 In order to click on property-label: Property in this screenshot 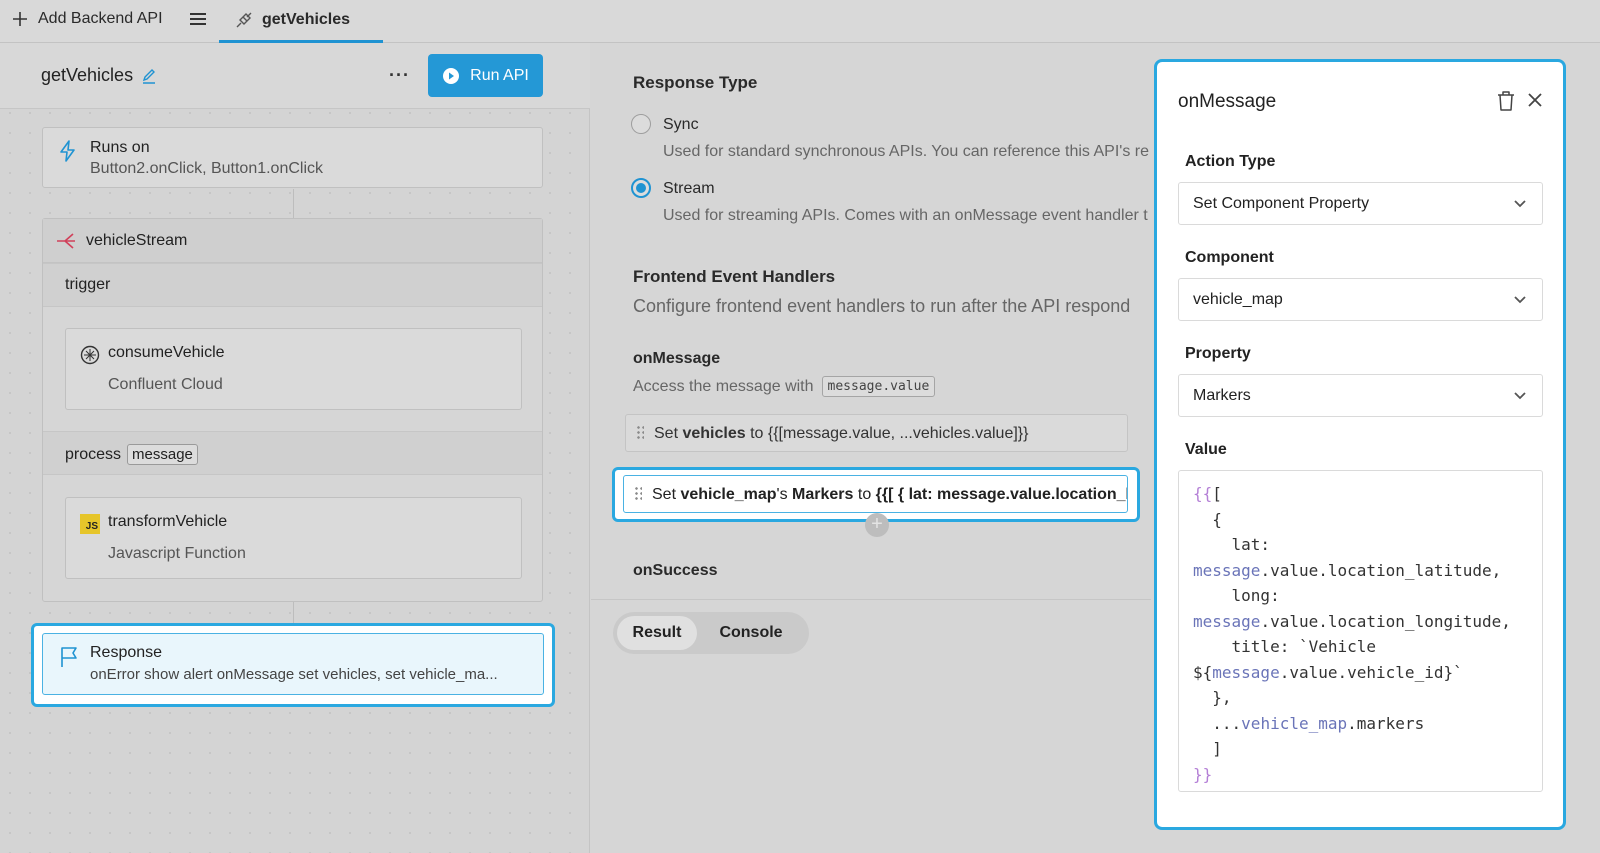, I will do `click(1218, 353)`.